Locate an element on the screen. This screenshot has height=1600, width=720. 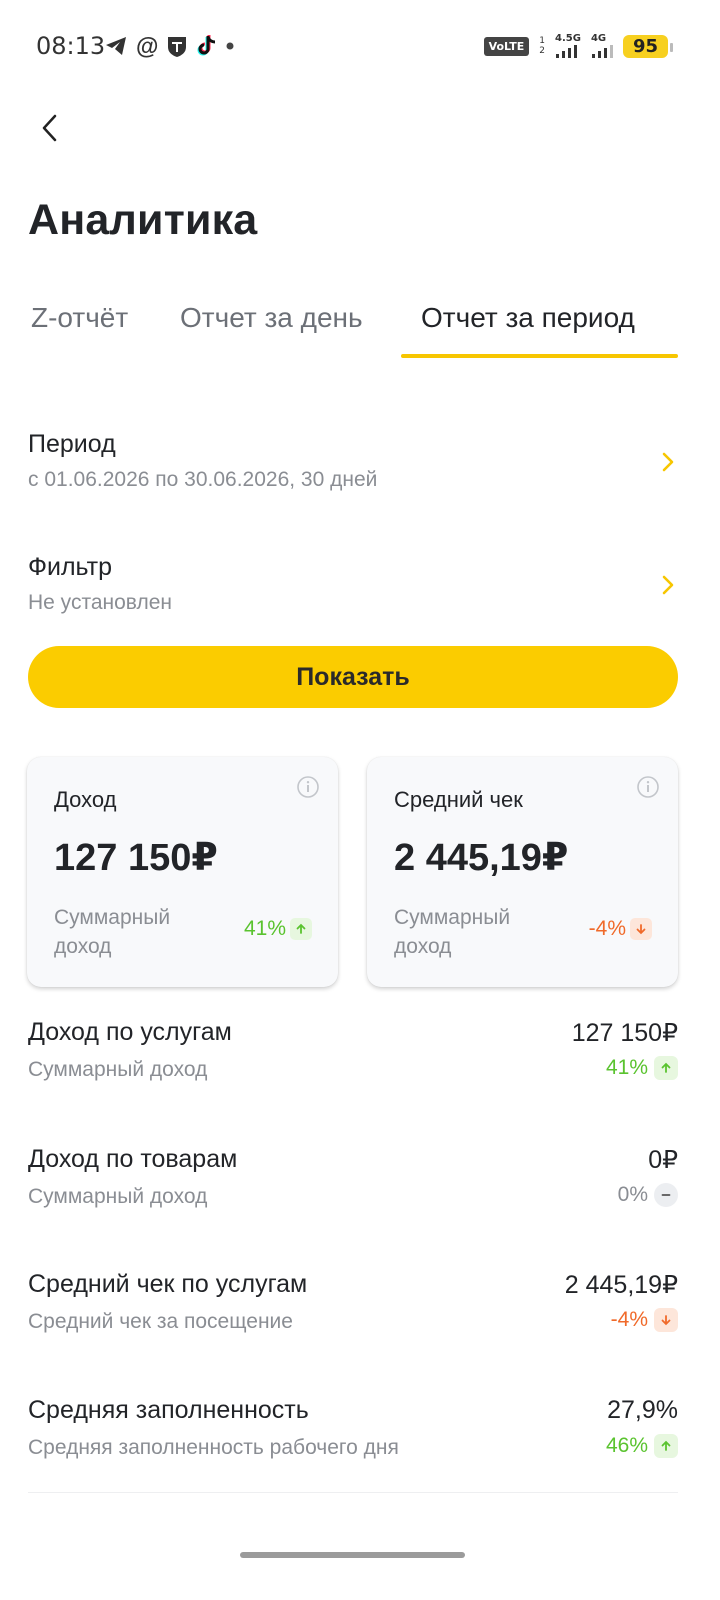
minus-icon is located at coordinates (666, 1195).